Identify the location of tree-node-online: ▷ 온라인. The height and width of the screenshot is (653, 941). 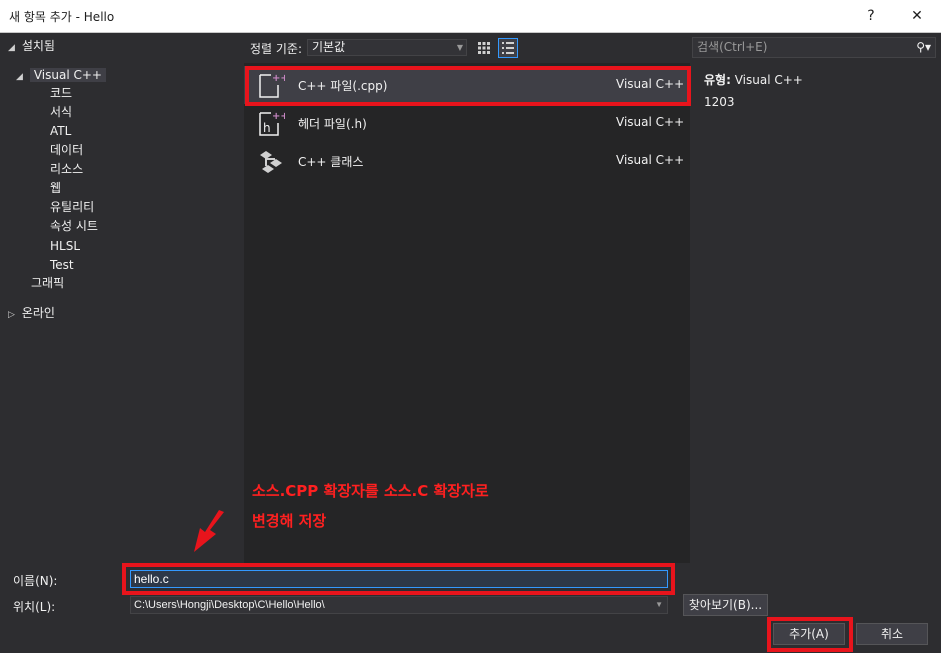
(31, 313).